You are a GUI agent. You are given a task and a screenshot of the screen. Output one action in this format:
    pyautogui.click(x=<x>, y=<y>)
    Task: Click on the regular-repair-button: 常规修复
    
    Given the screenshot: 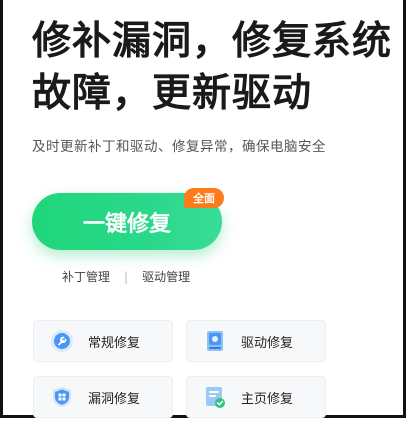 What is the action you would take?
    pyautogui.click(x=103, y=341)
    